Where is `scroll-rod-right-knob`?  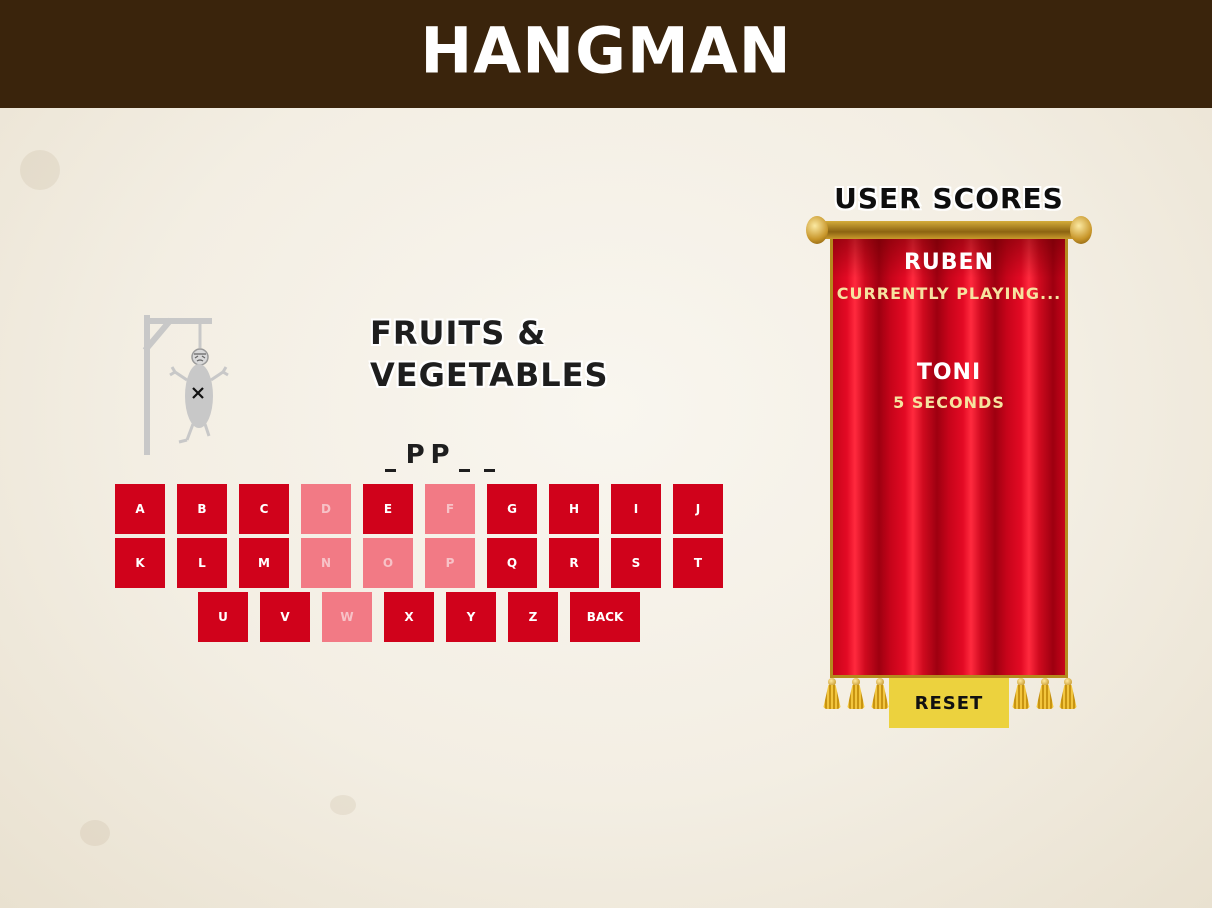
scroll-rod-right-knob is located at coordinates (1081, 230).